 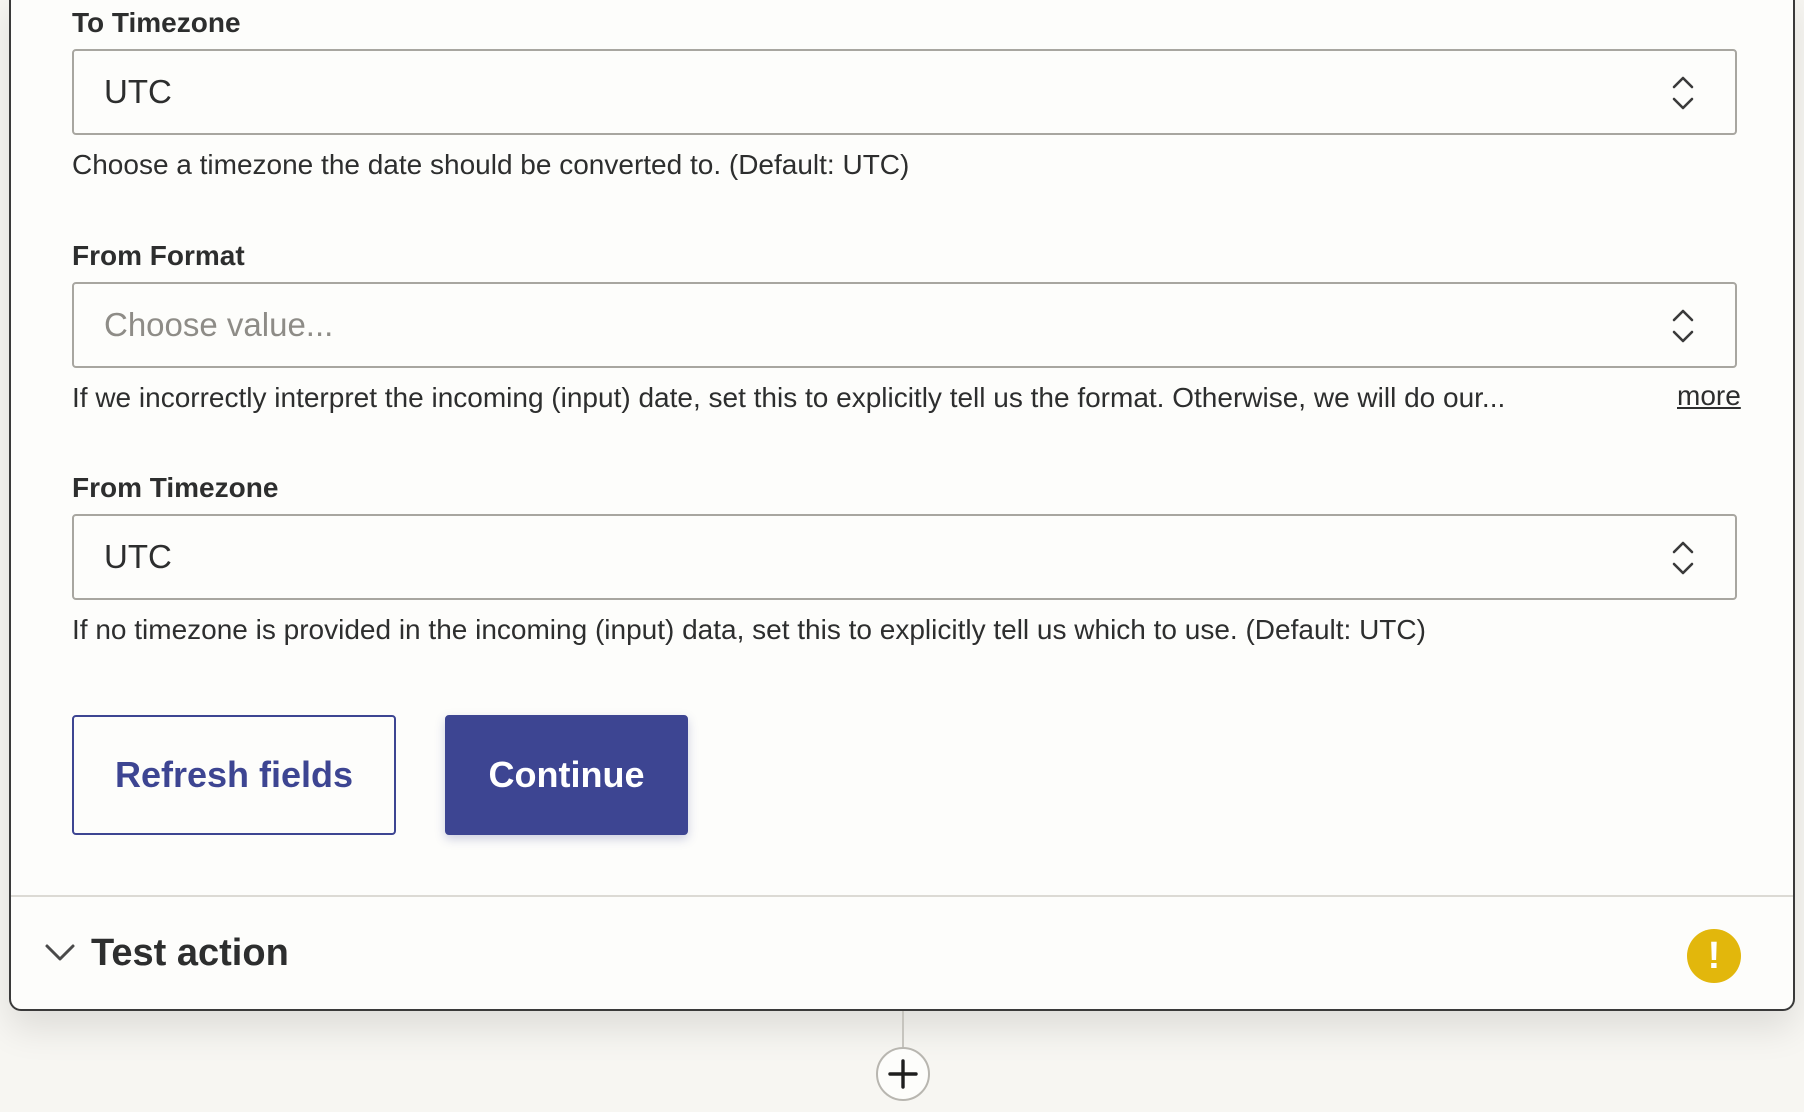 I want to click on add-step-button, so click(x=903, y=1074).